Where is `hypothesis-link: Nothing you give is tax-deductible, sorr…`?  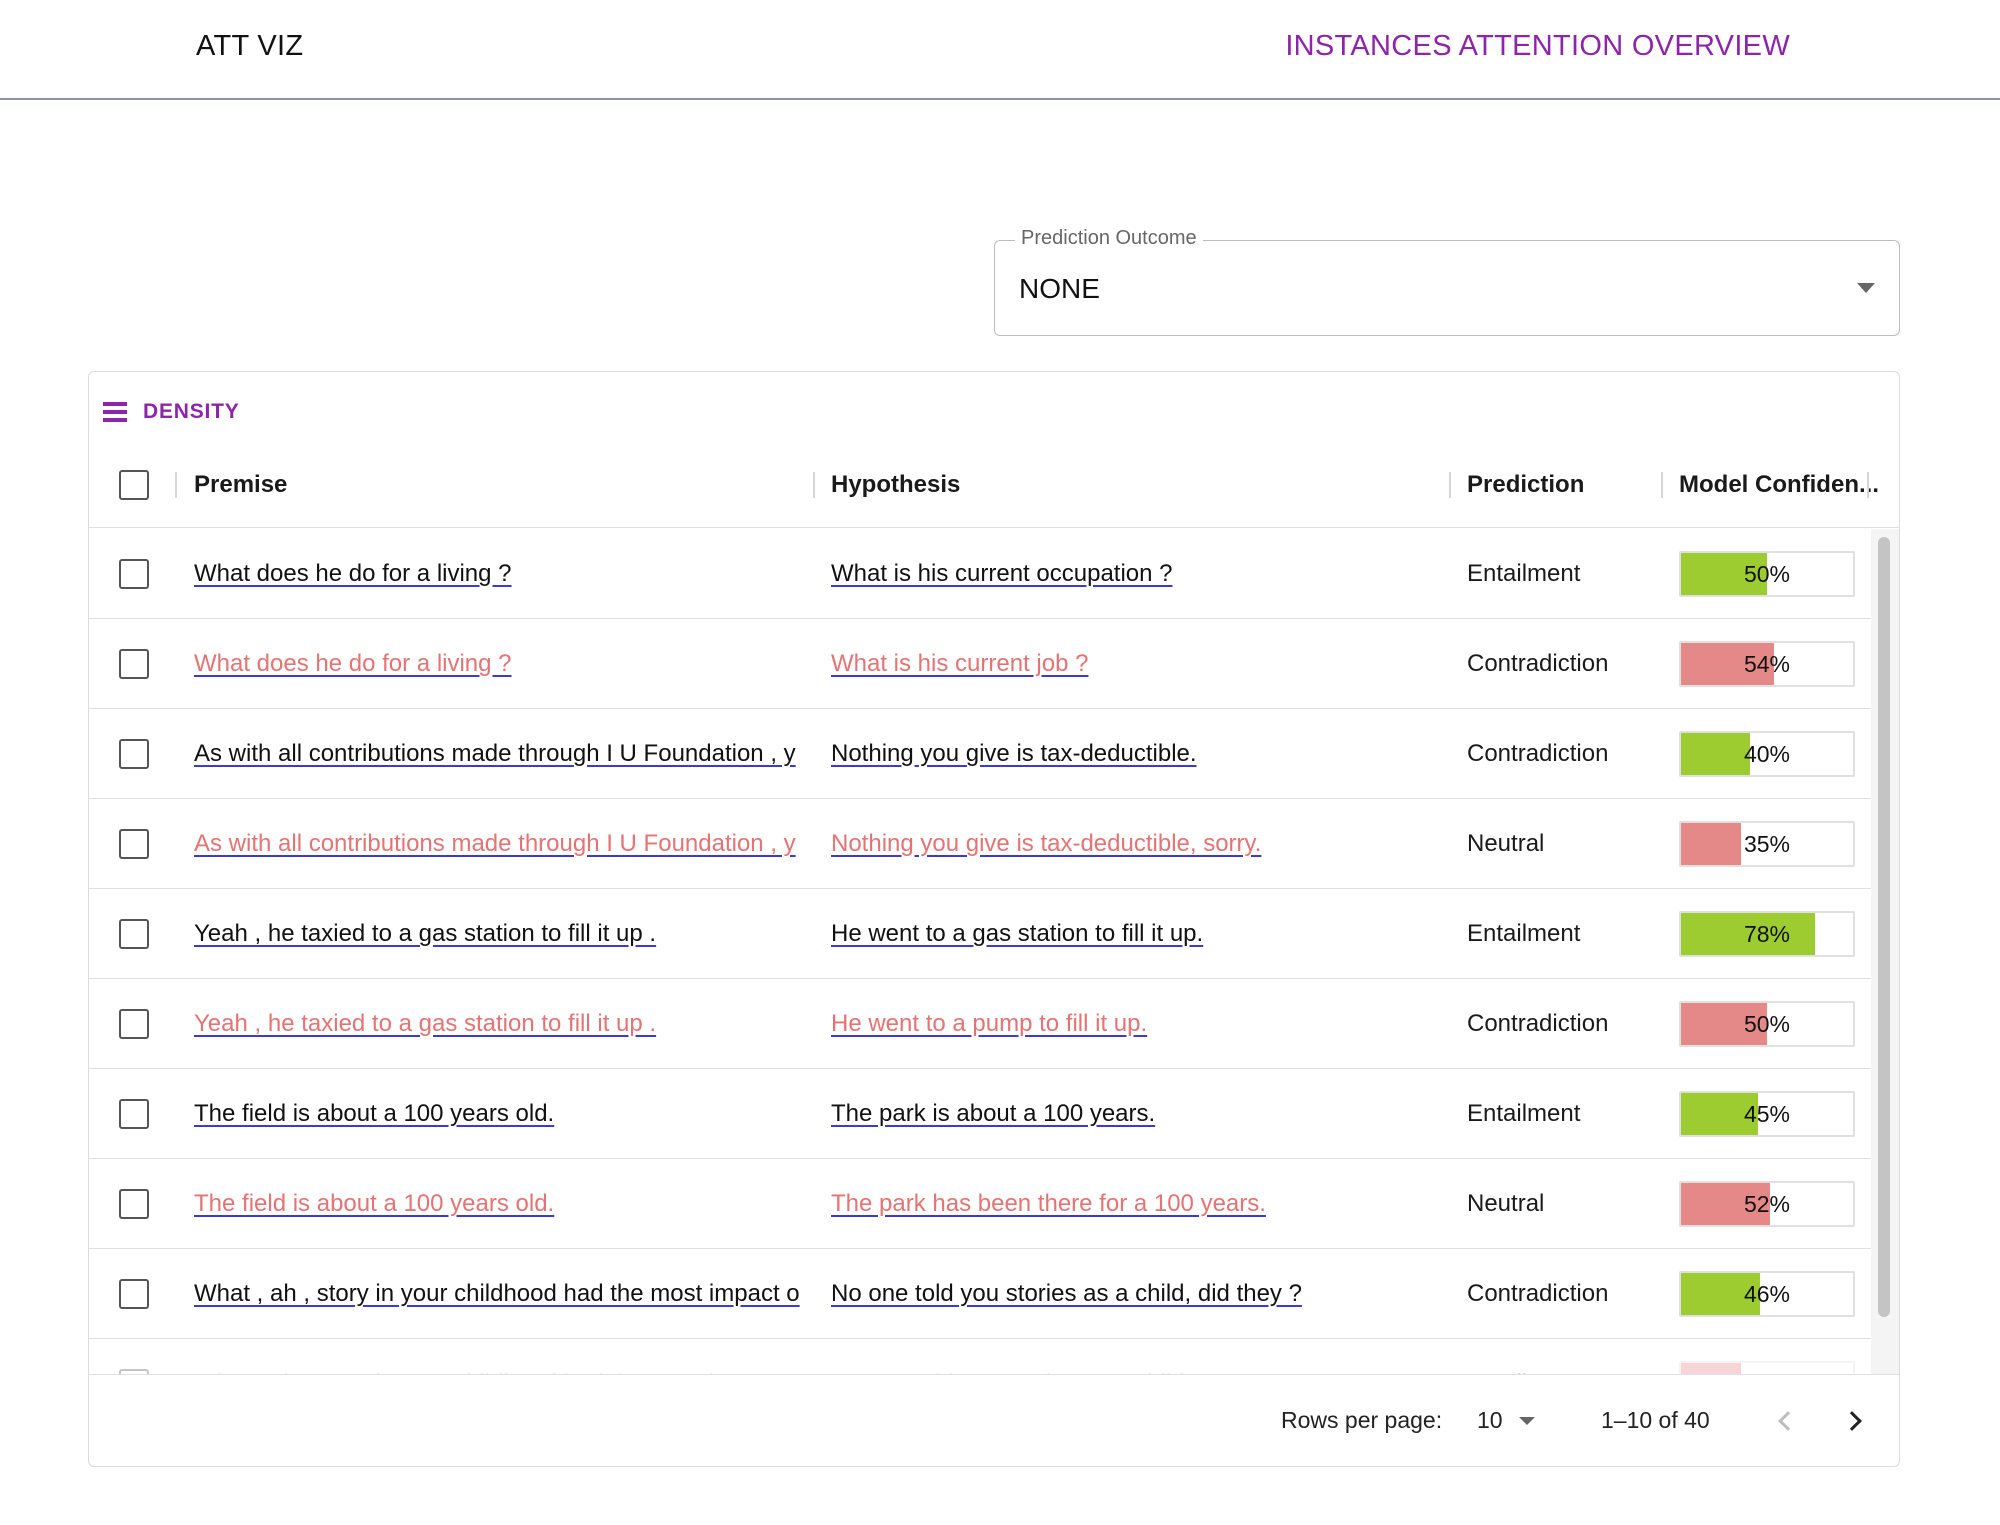
hypothesis-link: Nothing you give is tax-deductible, sorr… is located at coordinates (1046, 844).